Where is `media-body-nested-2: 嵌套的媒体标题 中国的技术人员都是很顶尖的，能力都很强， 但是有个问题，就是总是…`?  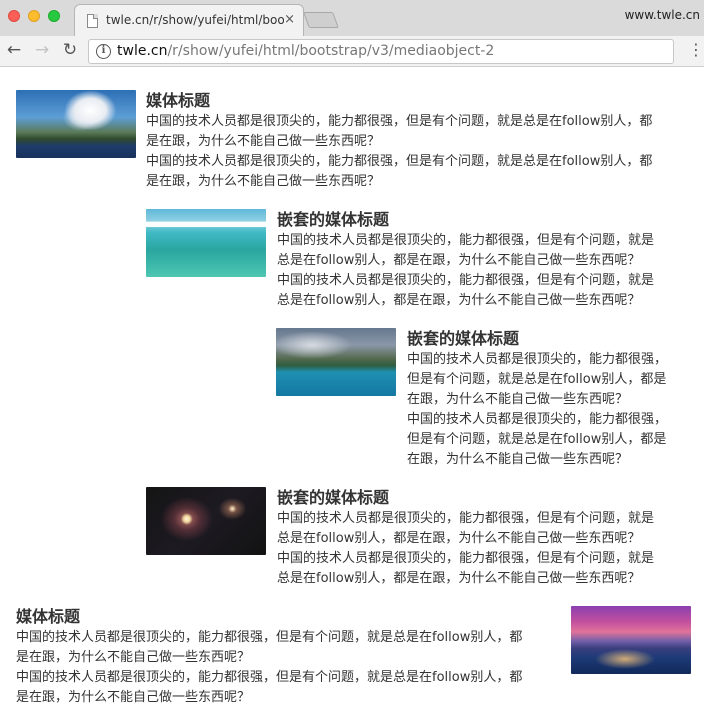 media-body-nested-2: 嵌套的媒体标题 中国的技术人员都是很顶尖的，能力都很强， 但是有个问题，就是总是… is located at coordinates (552, 399).